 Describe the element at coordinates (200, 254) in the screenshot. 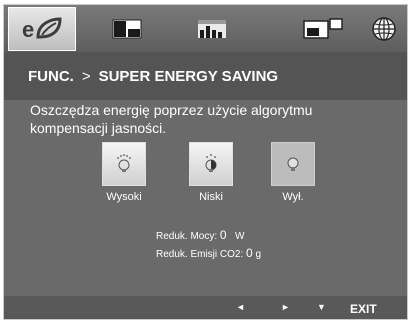

I see `co2-reduction-label: Reduk. Emisji CO2:` at that location.